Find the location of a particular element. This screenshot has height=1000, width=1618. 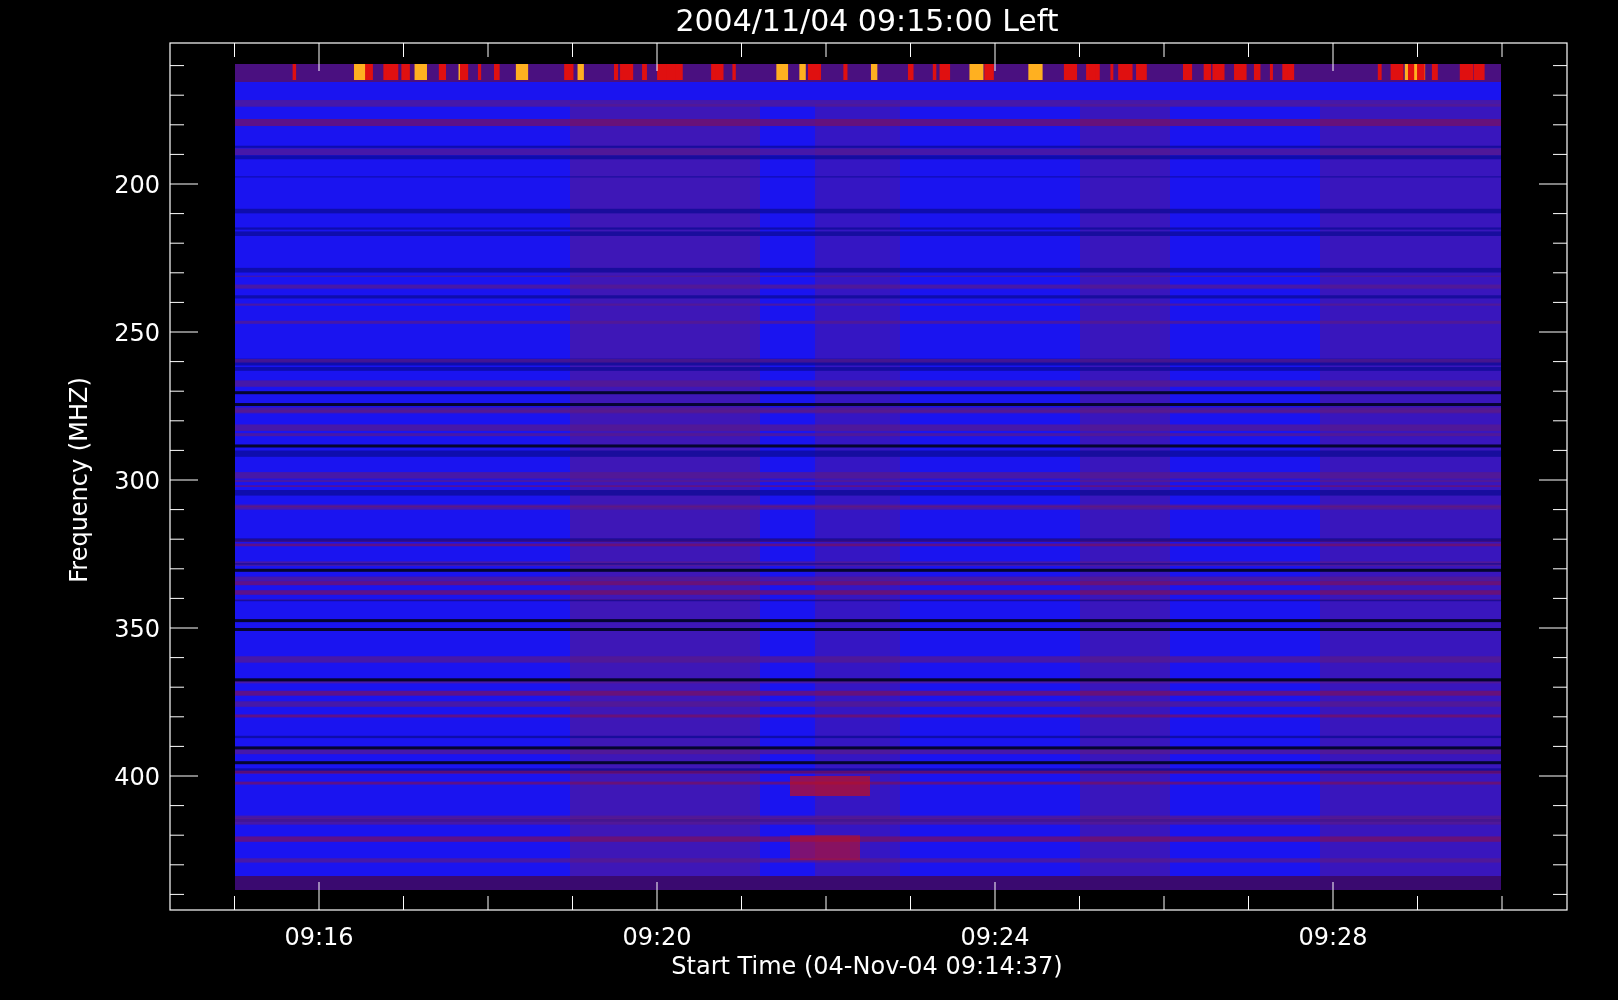

y-tick-label: 400 is located at coordinates (137, 777).